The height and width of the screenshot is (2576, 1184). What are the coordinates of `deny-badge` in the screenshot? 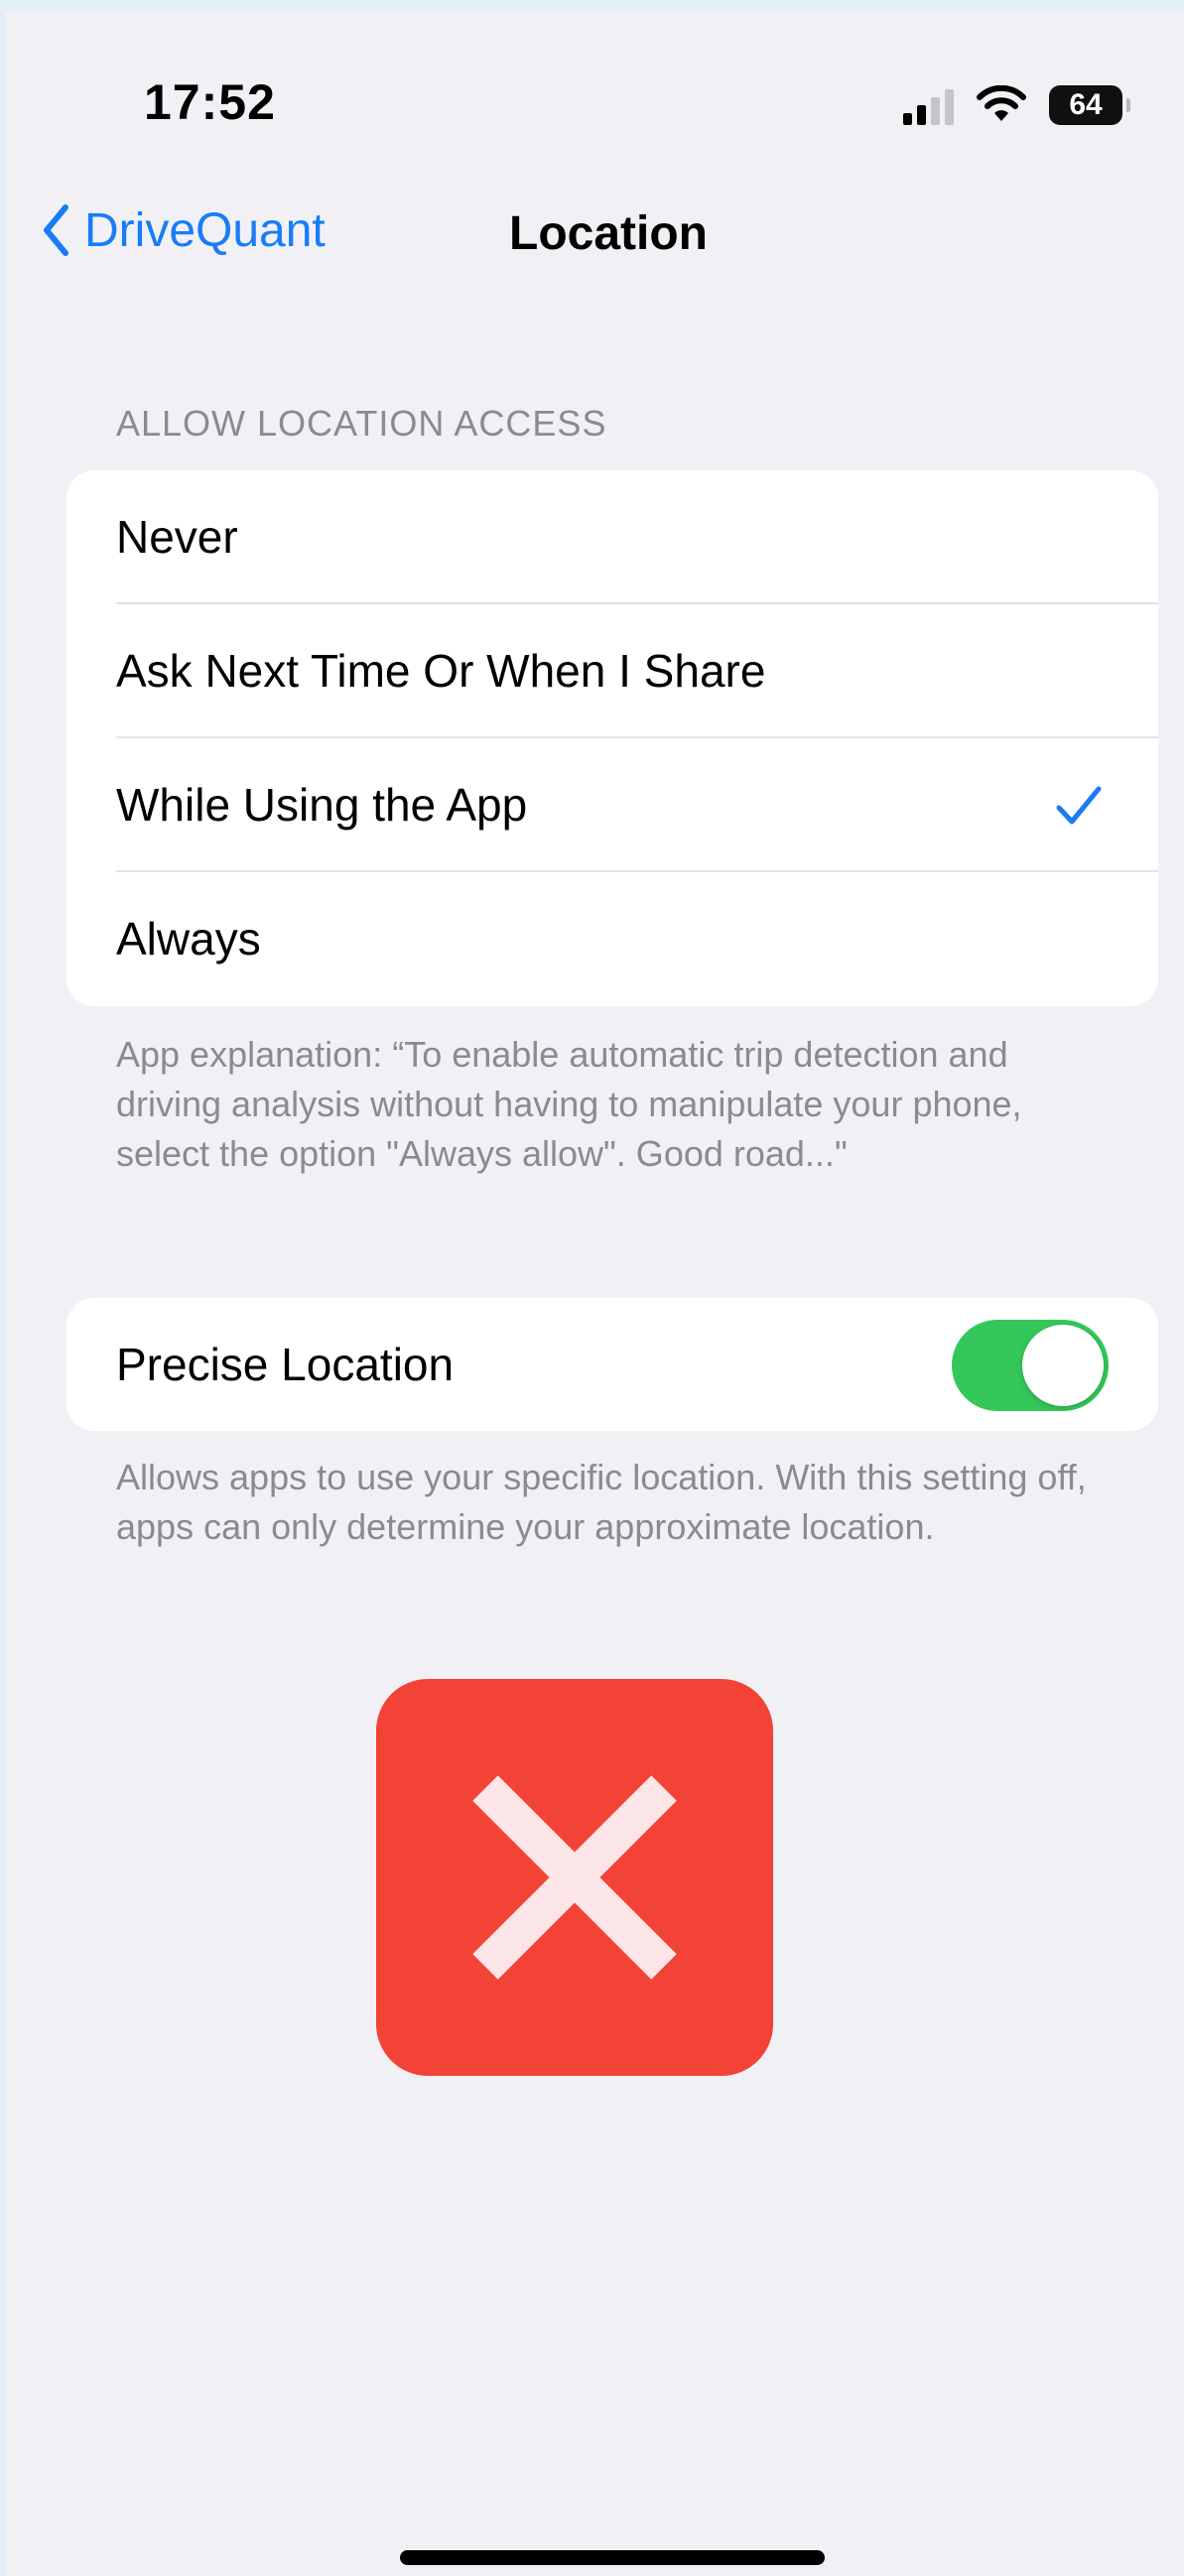 It's located at (574, 1878).